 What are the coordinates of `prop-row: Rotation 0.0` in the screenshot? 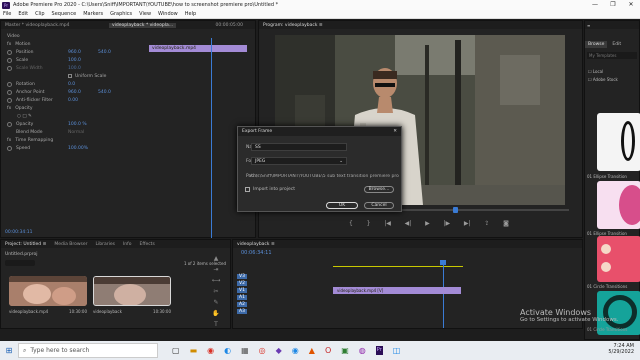 It's located at (128, 84).